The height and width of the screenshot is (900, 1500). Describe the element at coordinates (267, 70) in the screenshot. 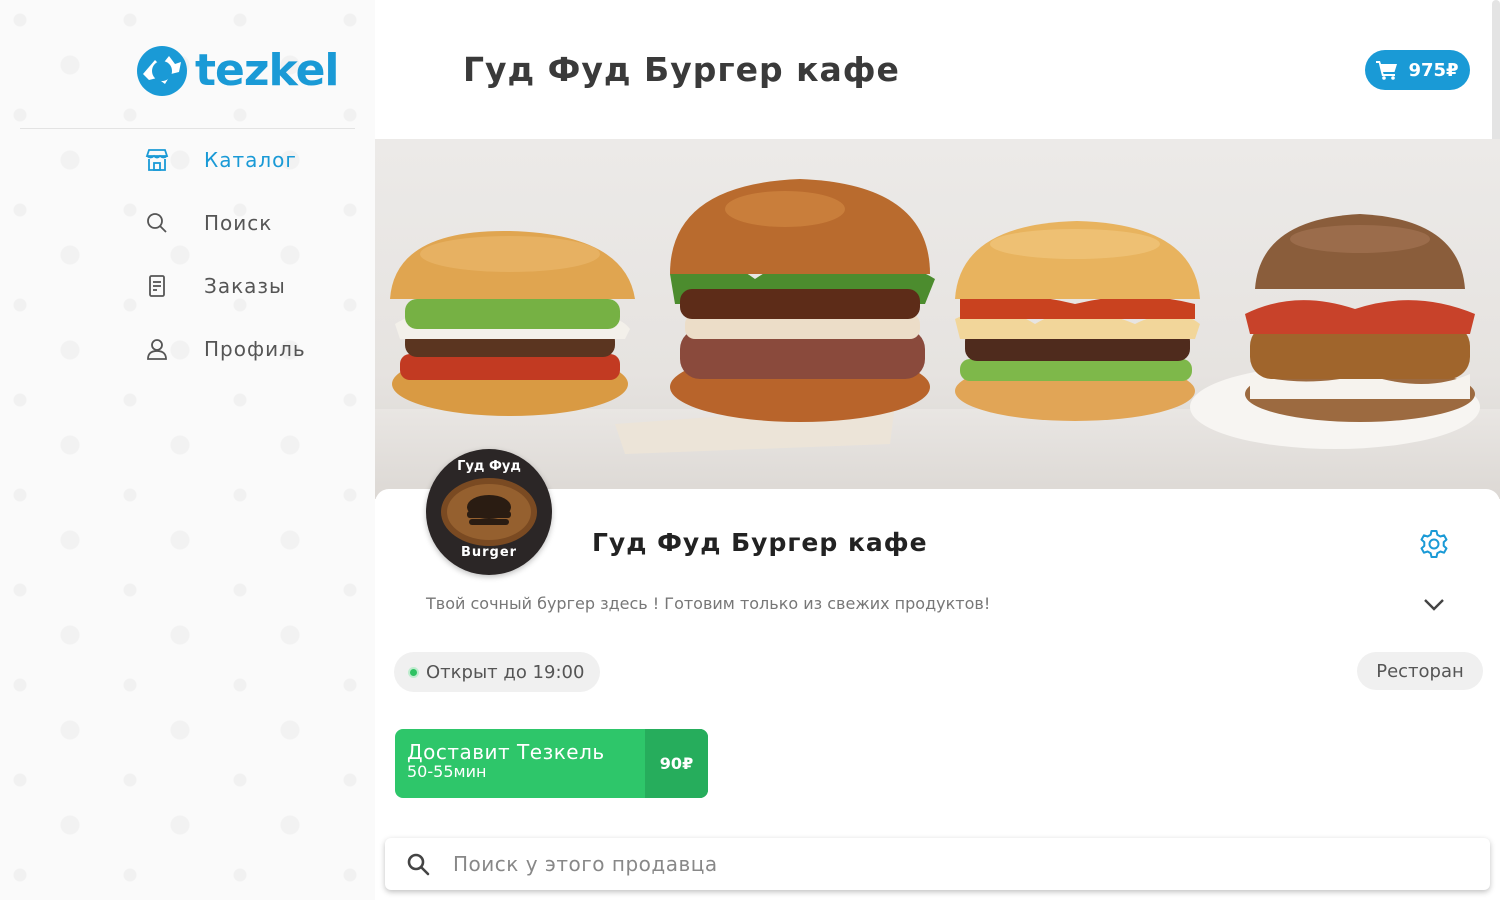

I see `logo-text: tezkel` at that location.